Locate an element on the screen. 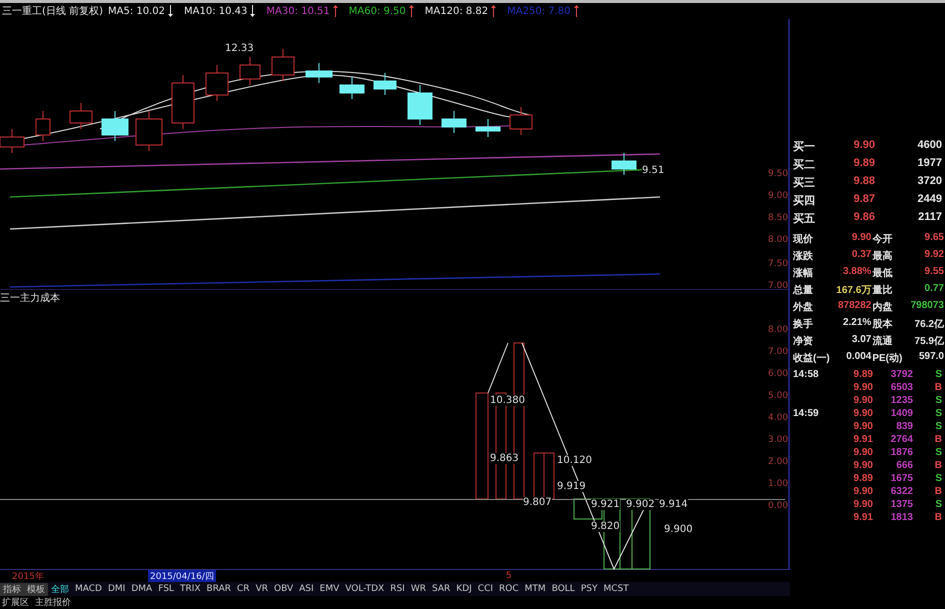 Image resolution: width=945 pixels, height=609 pixels. axis-label: 9.50 is located at coordinates (778, 174).